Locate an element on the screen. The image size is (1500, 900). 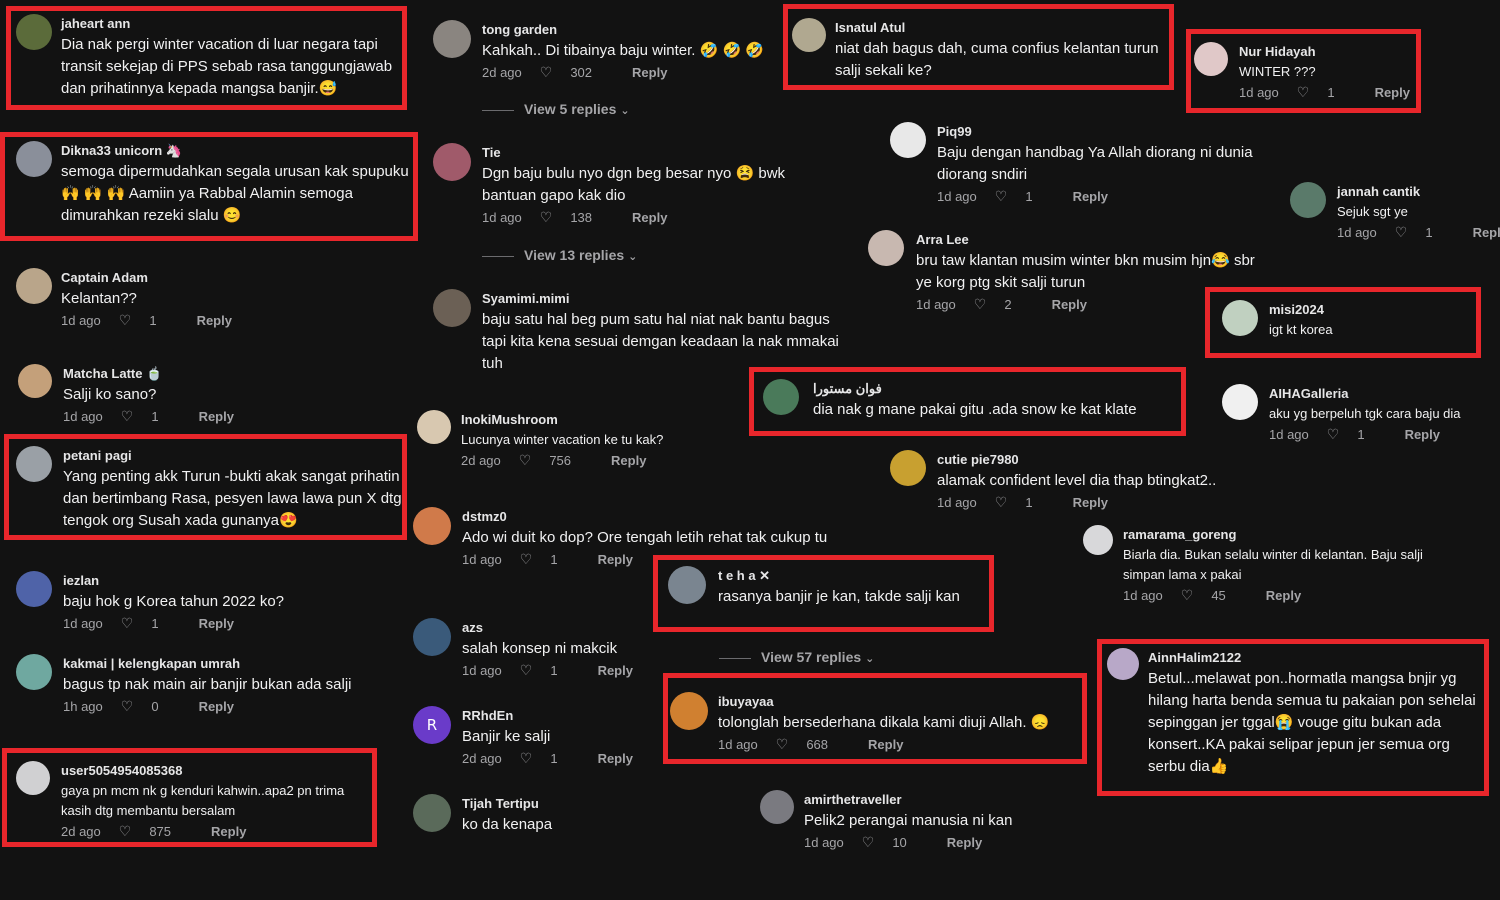
like-button: ♡ 138 is located at coordinates (575, 218).